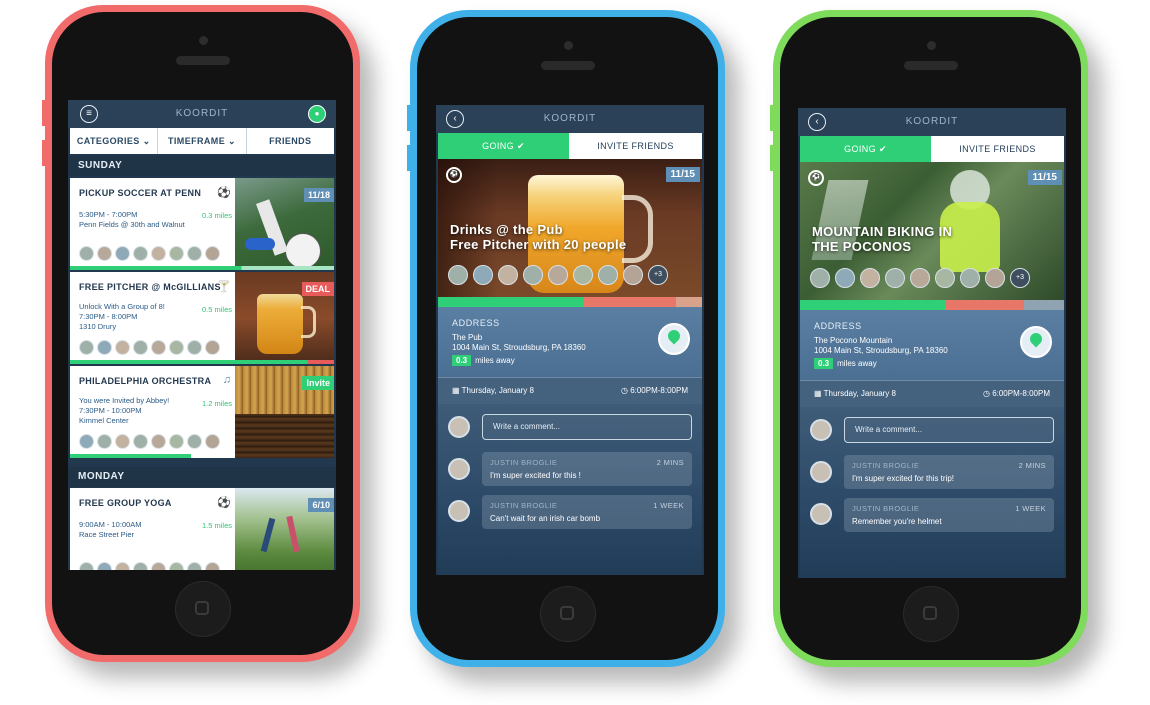  What do you see at coordinates (519, 347) in the screenshot?
I see `street-address: 1004 Main St, Stroudsburg, PA 18360` at bounding box center [519, 347].